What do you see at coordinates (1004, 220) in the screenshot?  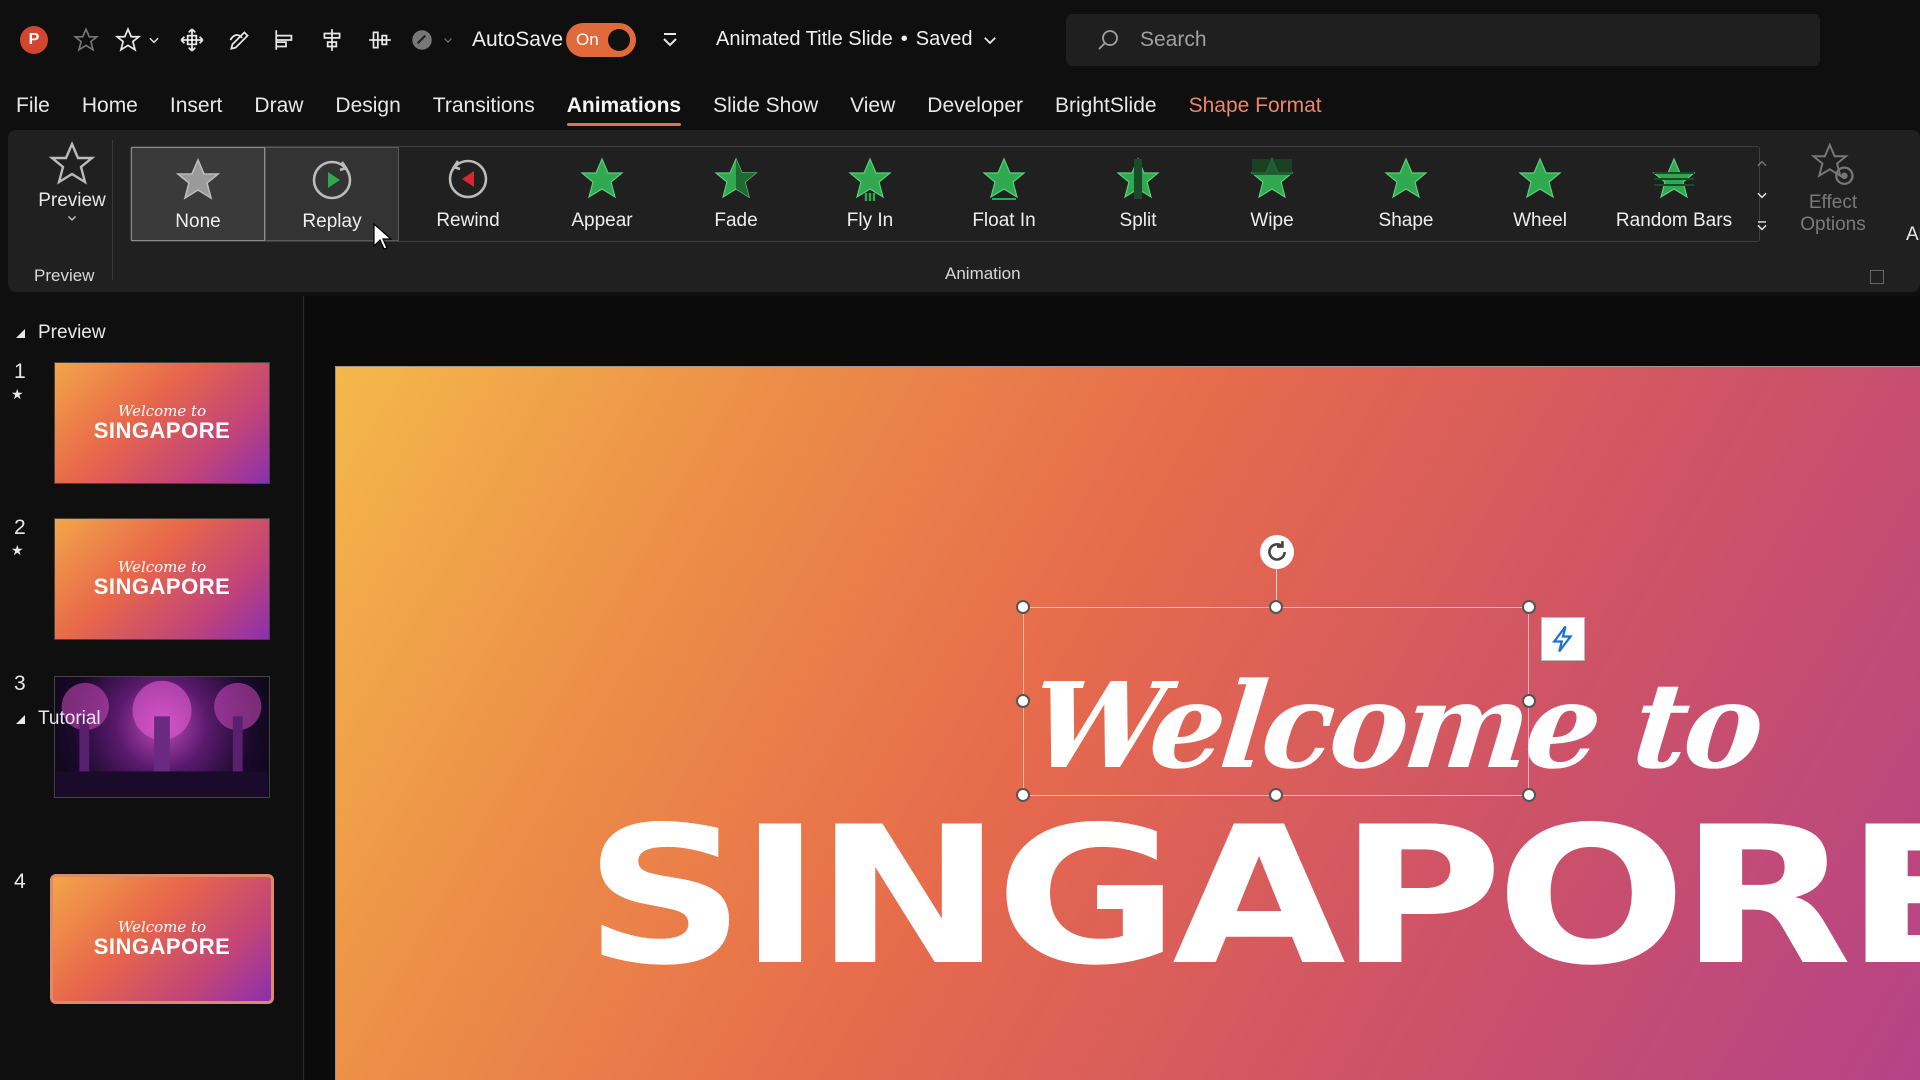 I see `animation-label: Float In` at bounding box center [1004, 220].